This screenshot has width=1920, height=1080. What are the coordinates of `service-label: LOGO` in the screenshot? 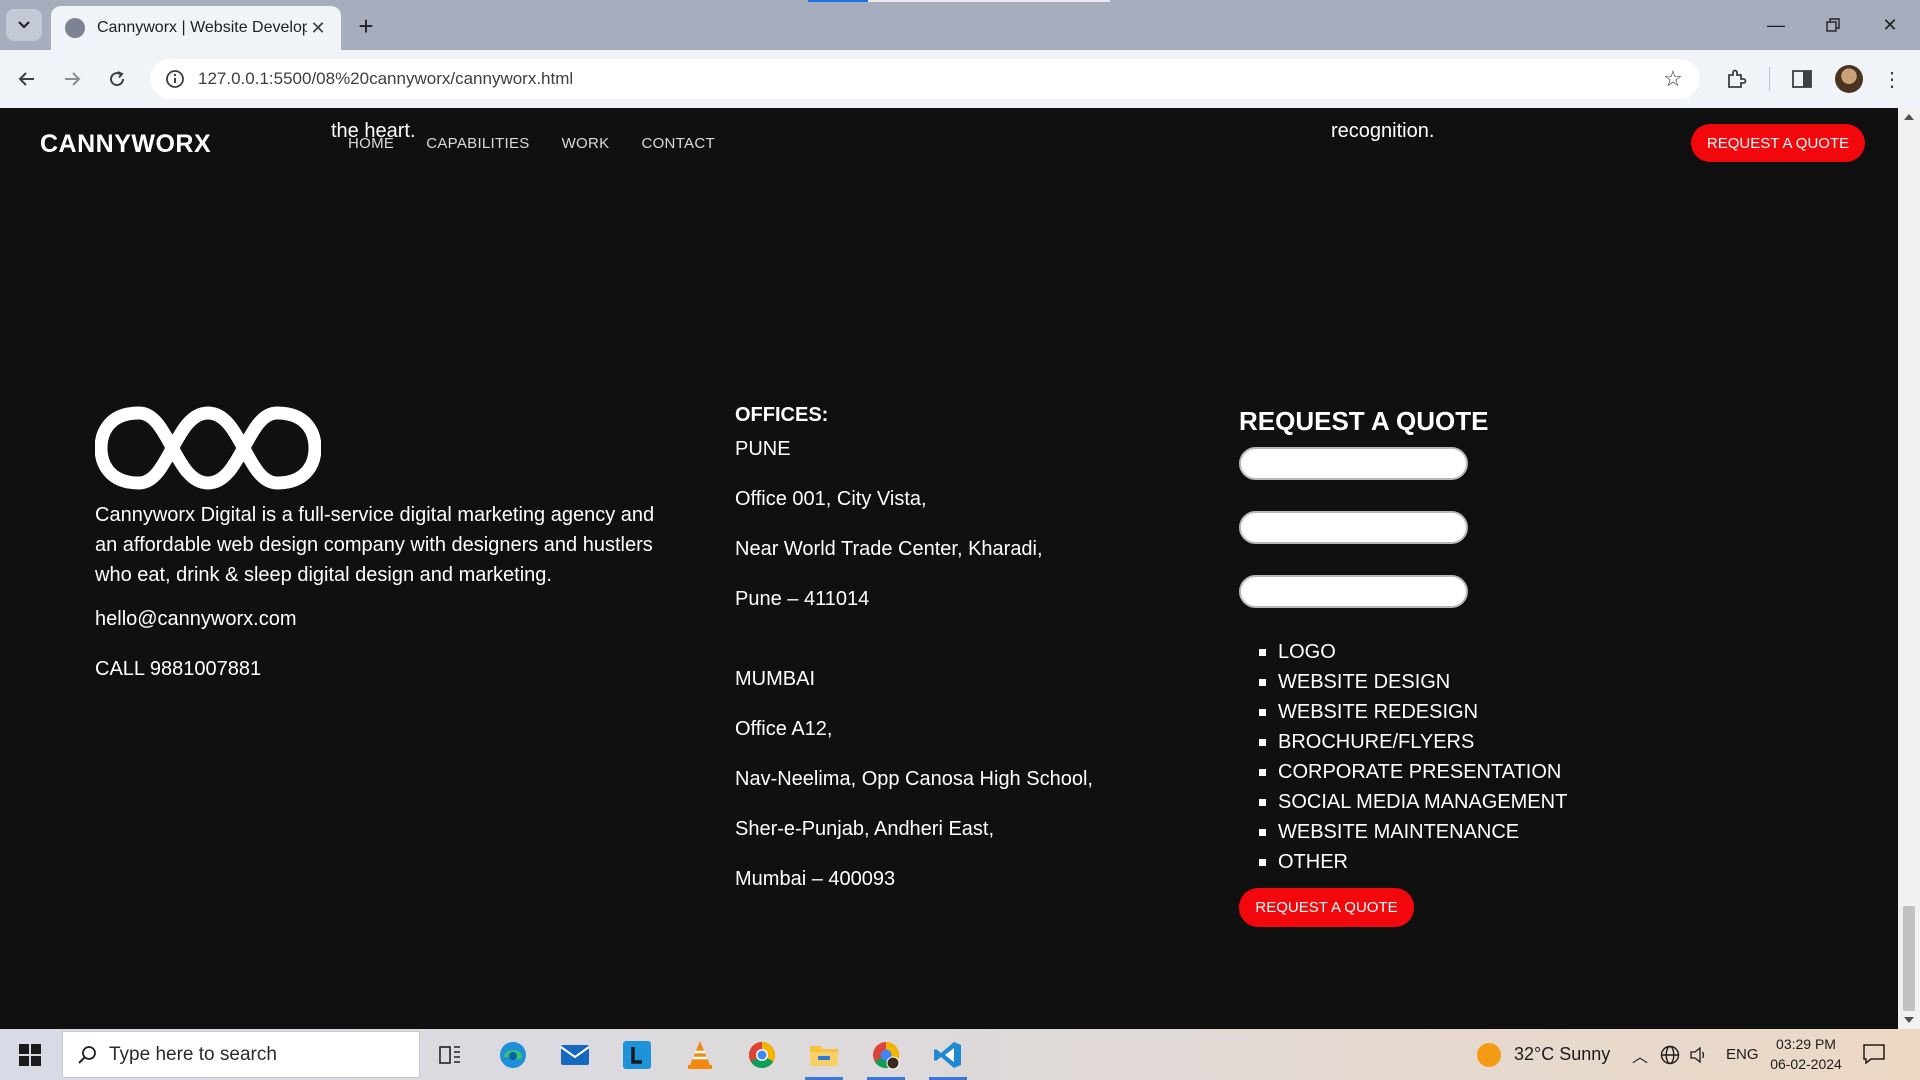 It's located at (1307, 652).